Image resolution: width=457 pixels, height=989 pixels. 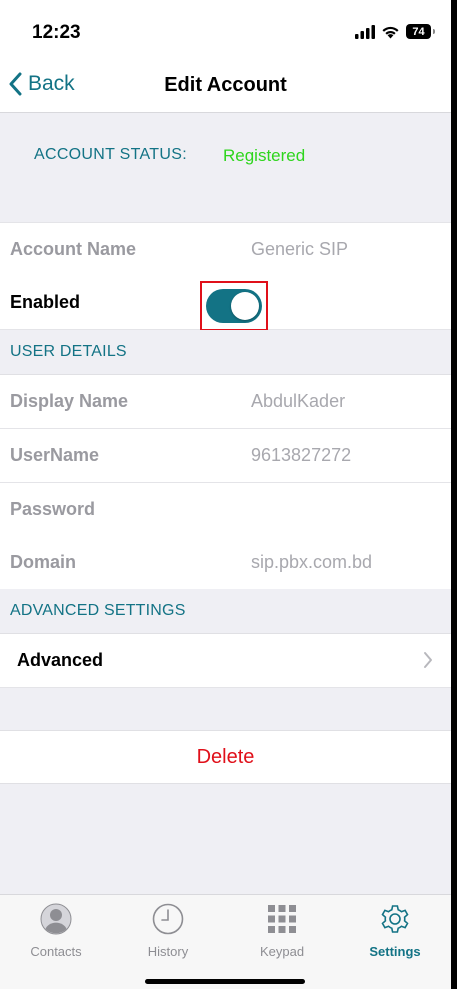 I want to click on advanced-settings-header: ADVANCED SETTINGS, so click(x=225, y=611).